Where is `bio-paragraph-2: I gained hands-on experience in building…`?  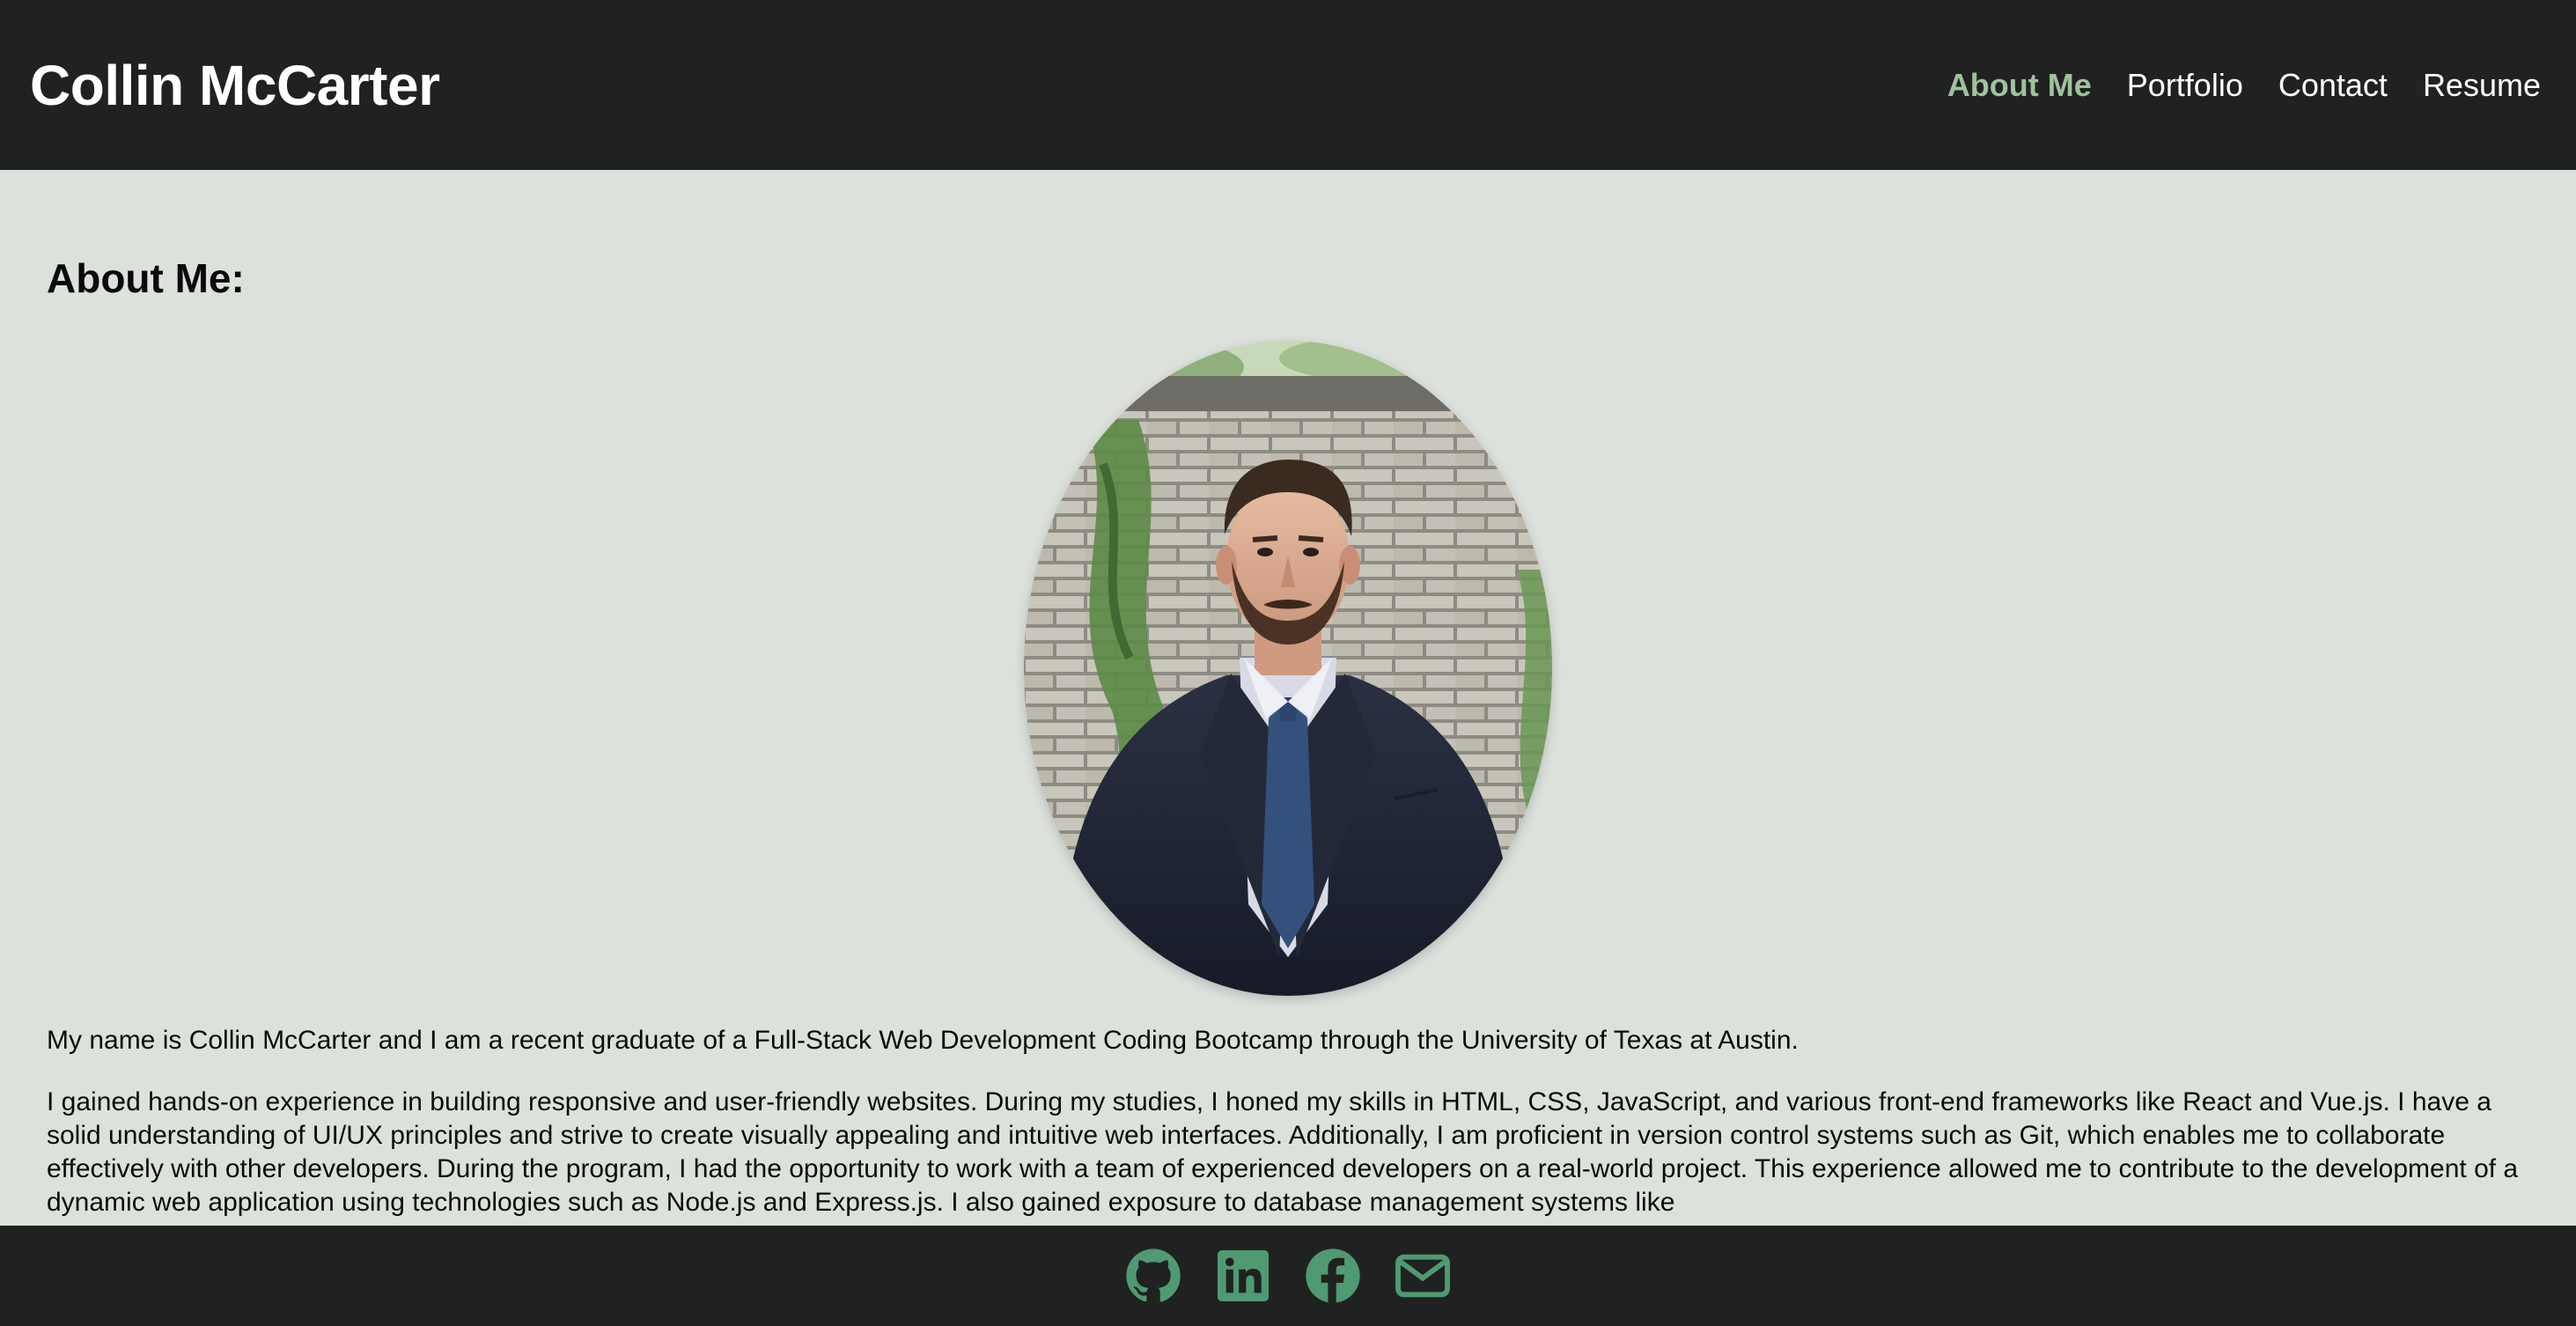
bio-paragraph-2: I gained hands-on experience in building… is located at coordinates (1283, 1152).